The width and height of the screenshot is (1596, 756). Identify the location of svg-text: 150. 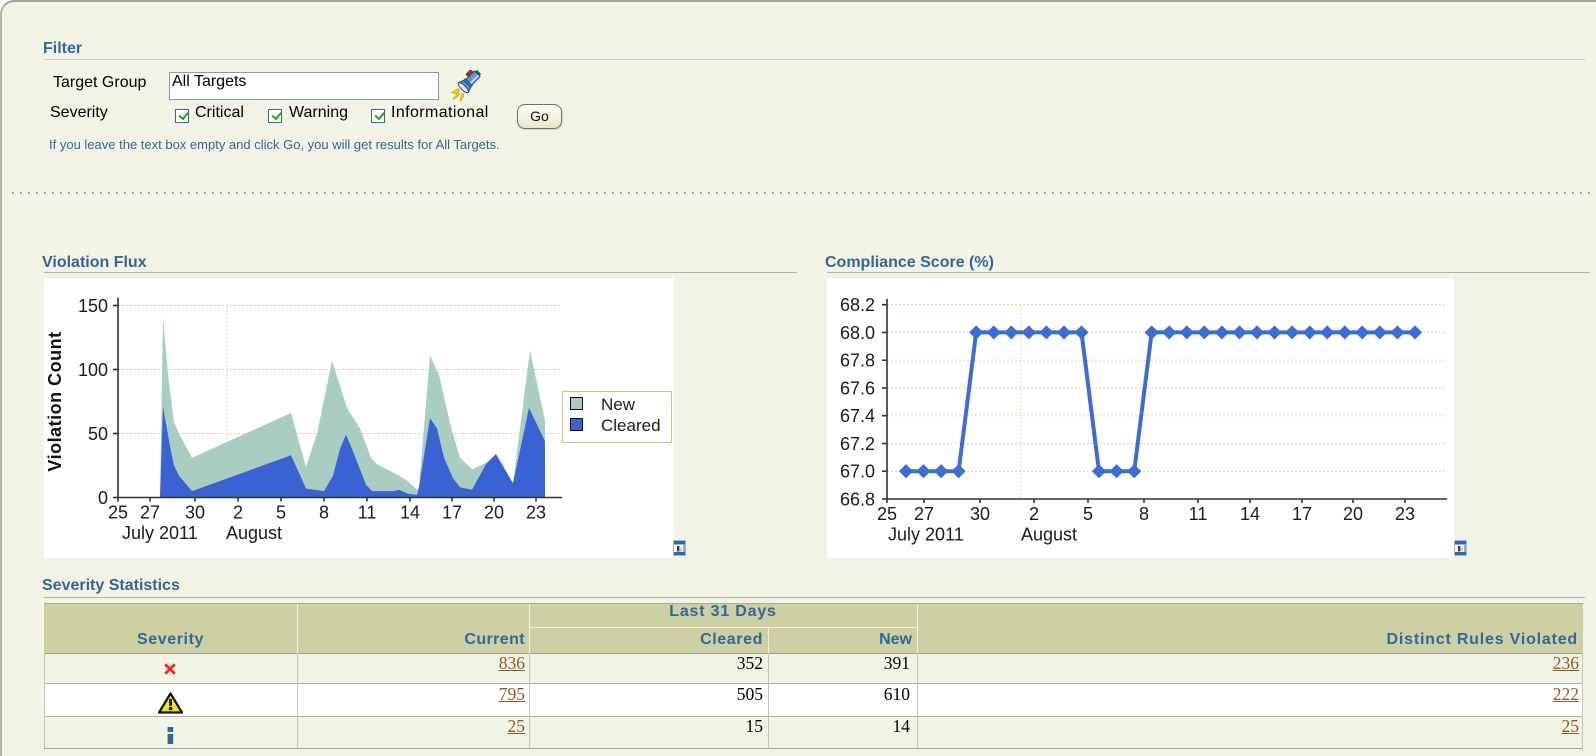
(93, 306).